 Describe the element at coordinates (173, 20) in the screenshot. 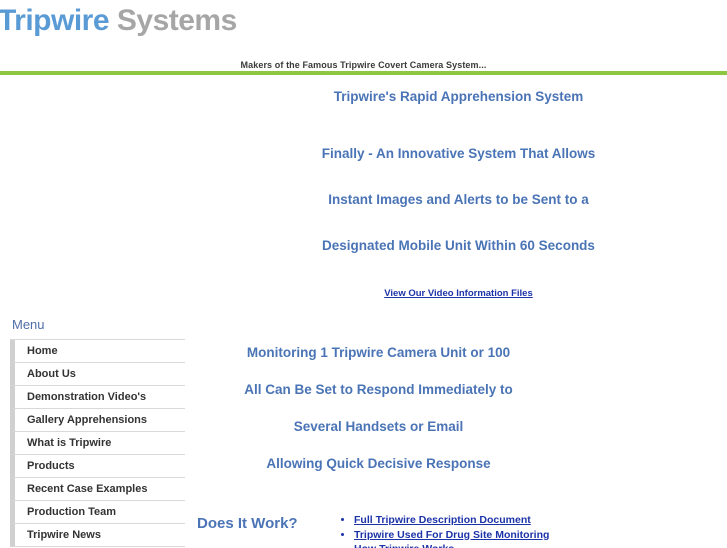

I see `logo-word-systems: Systems` at that location.